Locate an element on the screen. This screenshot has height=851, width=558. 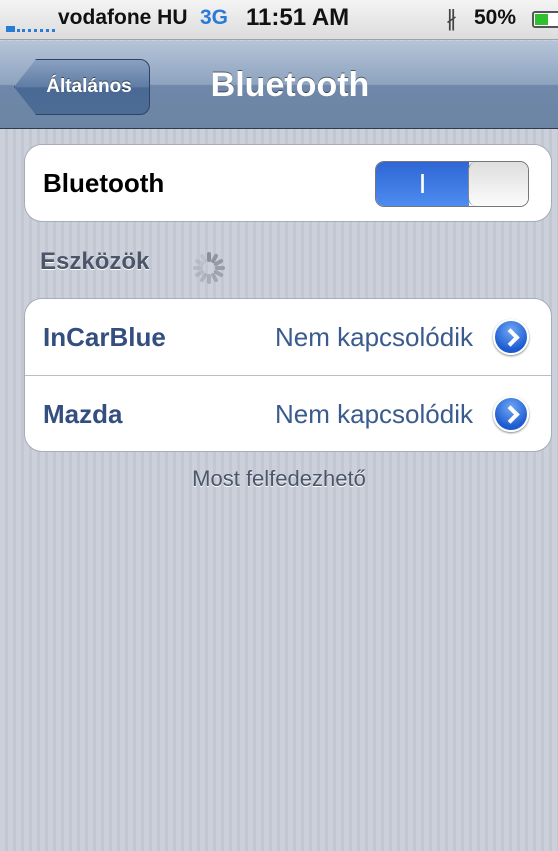
bluetooth-icon: ∦ is located at coordinates (451, 18).